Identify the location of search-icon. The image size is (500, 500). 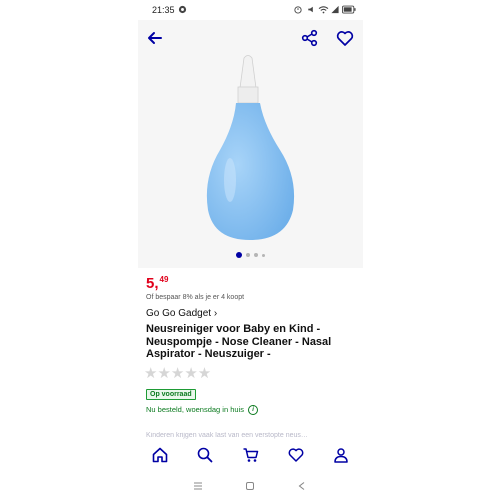
(205, 455).